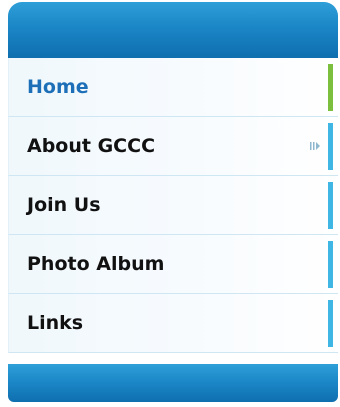 Image resolution: width=340 pixels, height=407 pixels. What do you see at coordinates (330, 87) in the screenshot?
I see `active-marker` at bounding box center [330, 87].